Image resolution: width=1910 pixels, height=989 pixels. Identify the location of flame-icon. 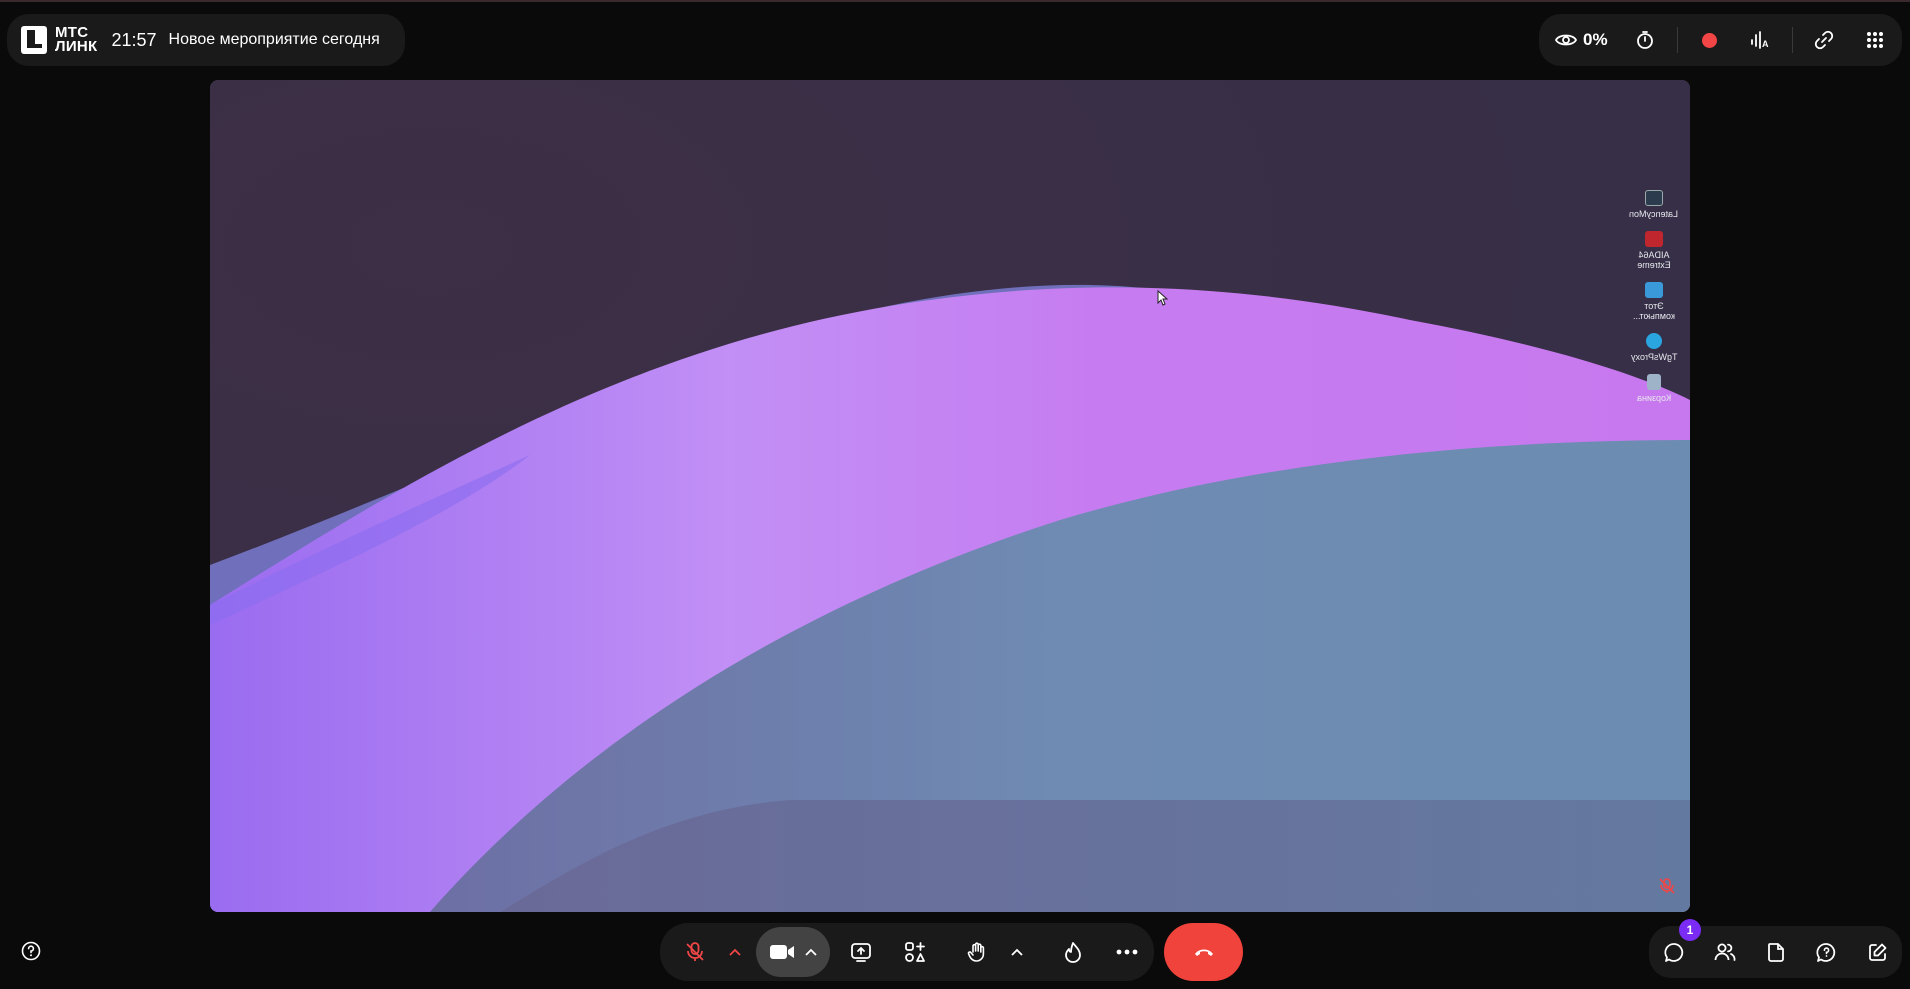
(1073, 952).